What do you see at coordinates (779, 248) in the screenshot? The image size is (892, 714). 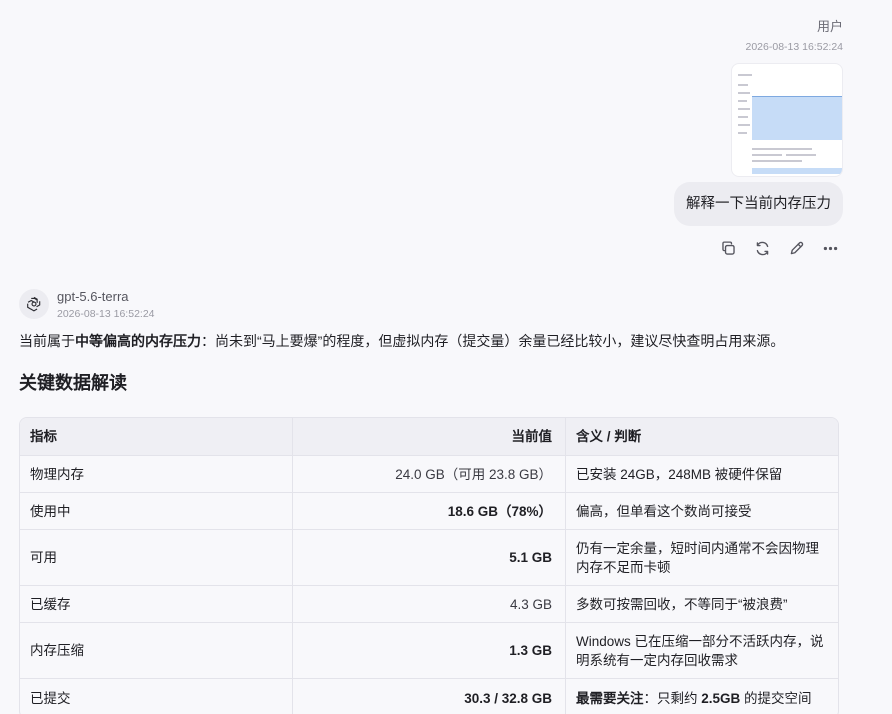 I see `message-actions` at bounding box center [779, 248].